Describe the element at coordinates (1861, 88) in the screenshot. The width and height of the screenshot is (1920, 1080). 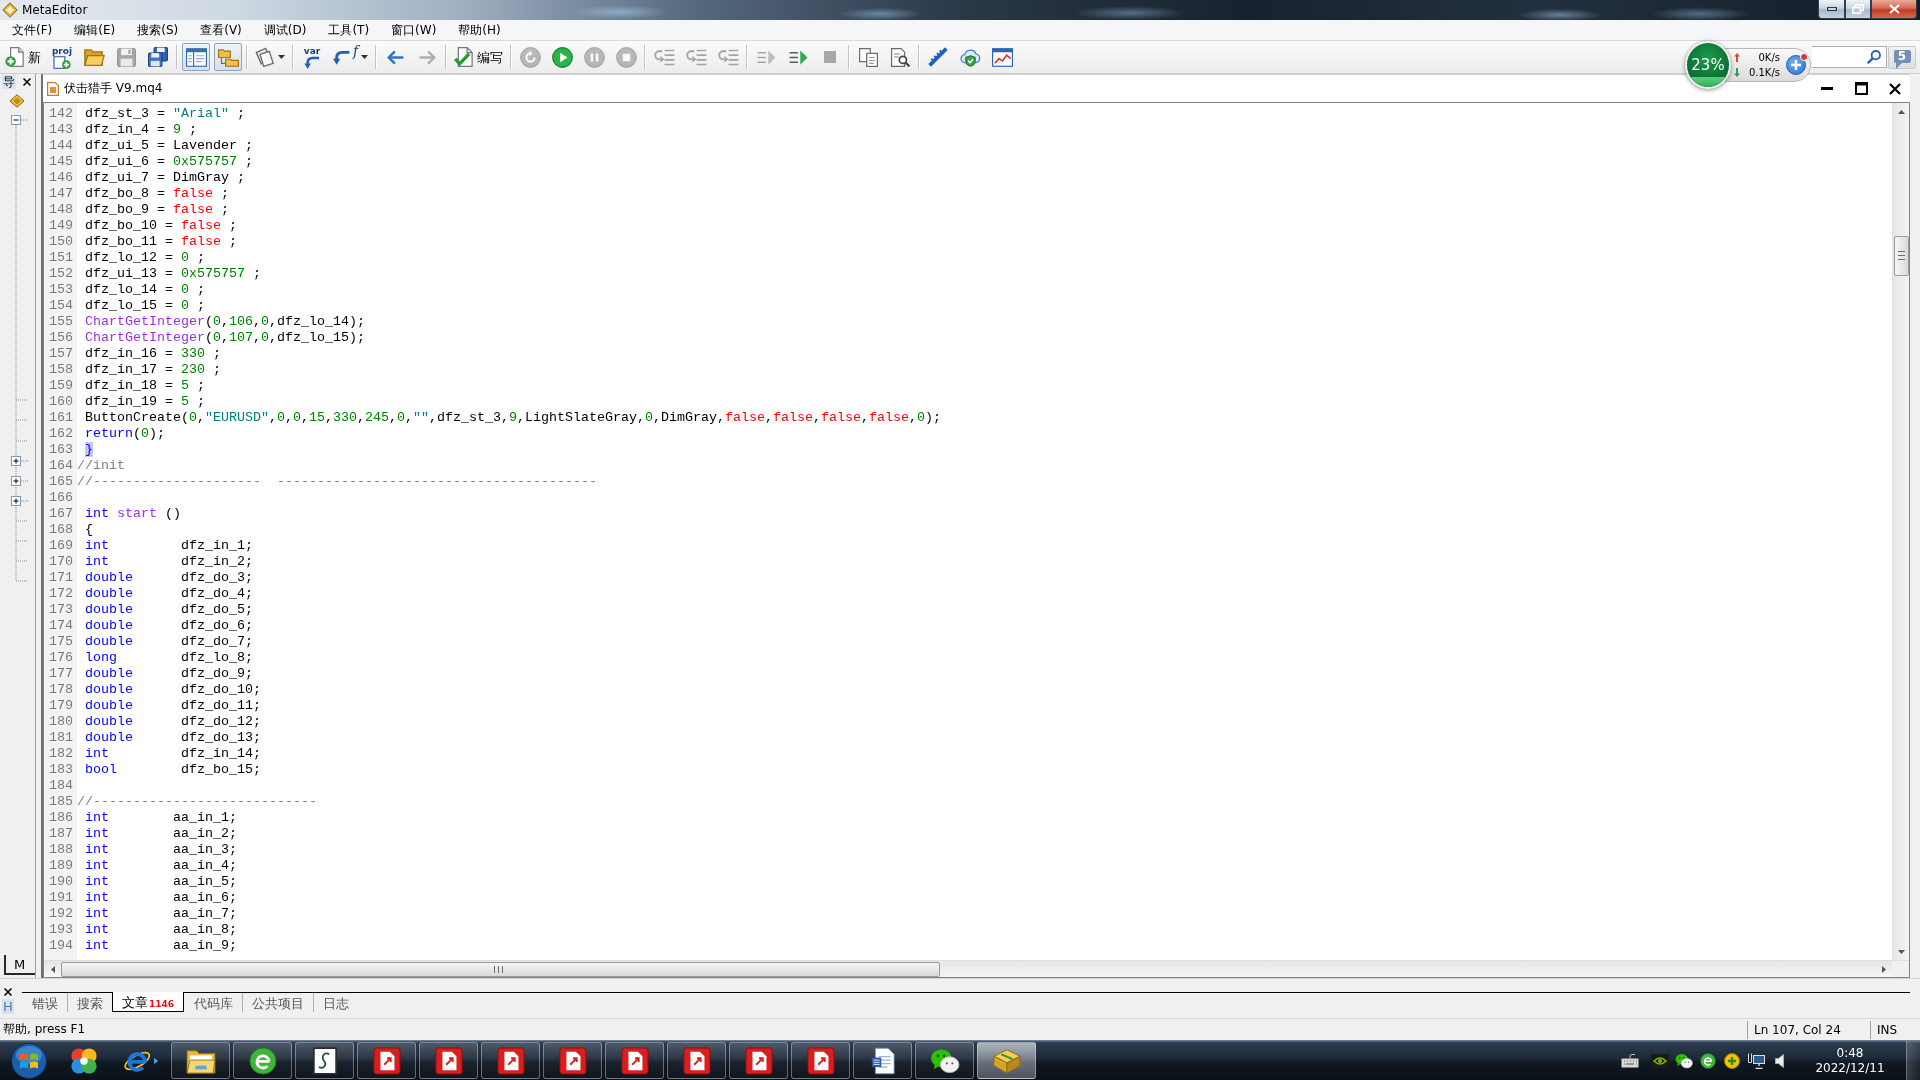
I see `maximize-icon` at that location.